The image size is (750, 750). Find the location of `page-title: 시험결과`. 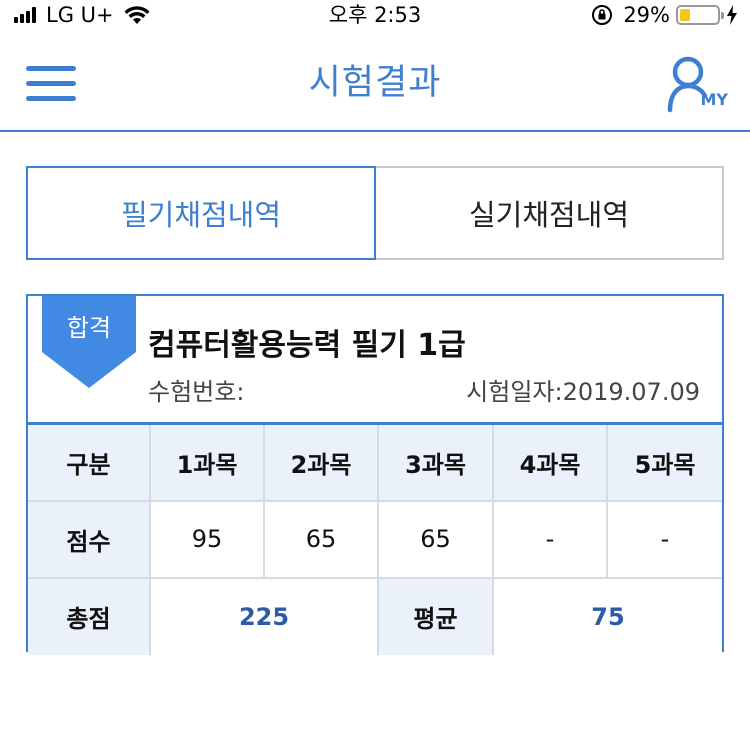

page-title: 시험결과 is located at coordinates (375, 83).